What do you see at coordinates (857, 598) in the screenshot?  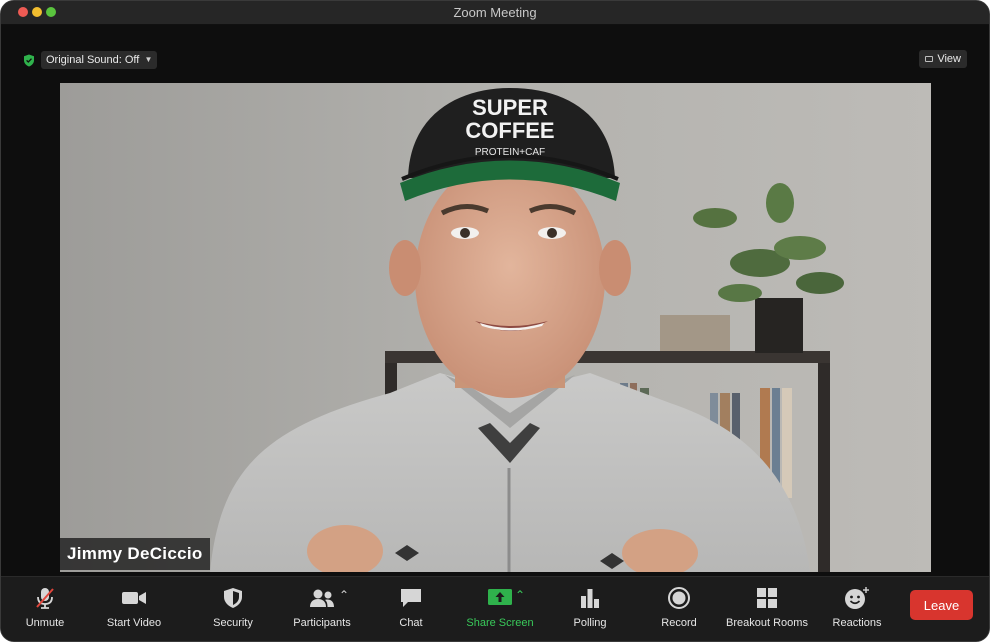 I see `reactions-smiley-icon` at bounding box center [857, 598].